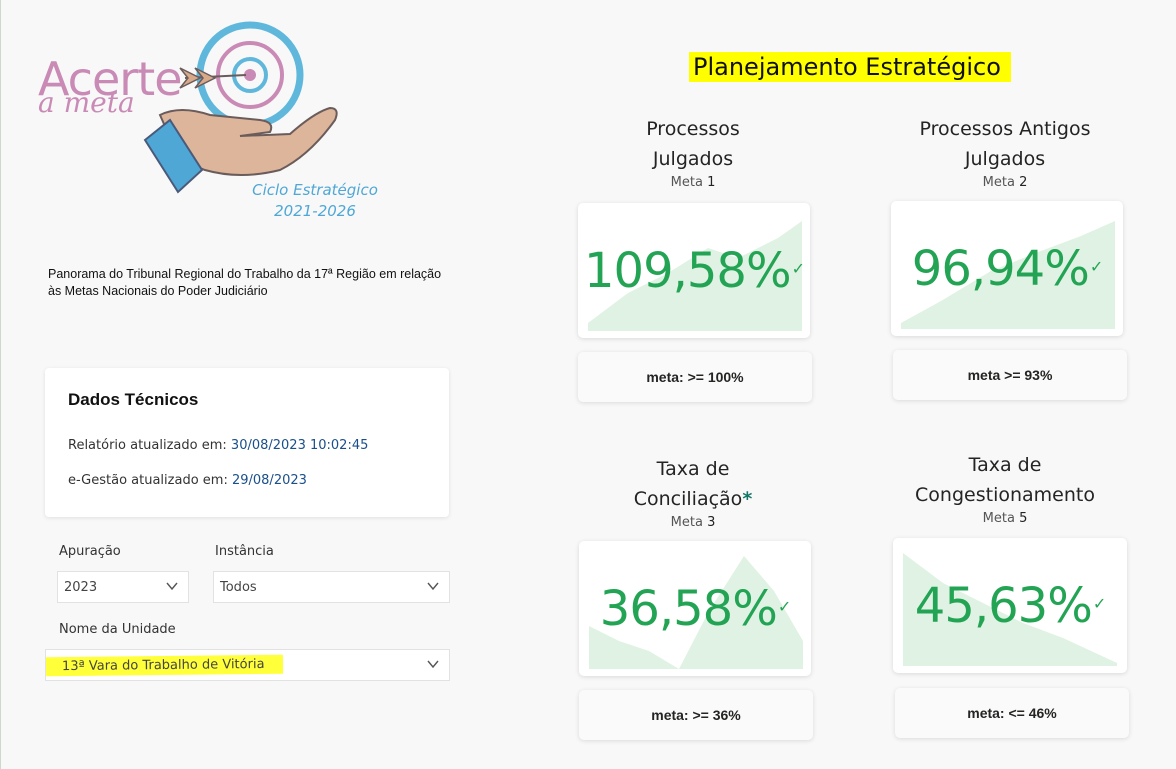 The image size is (1176, 769). I want to click on cycle-years: 2021-2026, so click(315, 211).